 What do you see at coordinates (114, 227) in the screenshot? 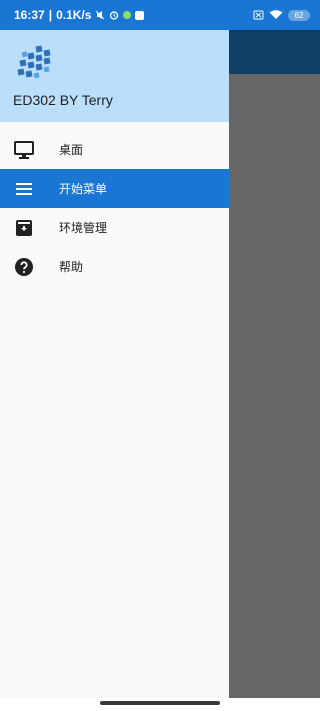
I see `drawer-item-environment: 环境管理` at bounding box center [114, 227].